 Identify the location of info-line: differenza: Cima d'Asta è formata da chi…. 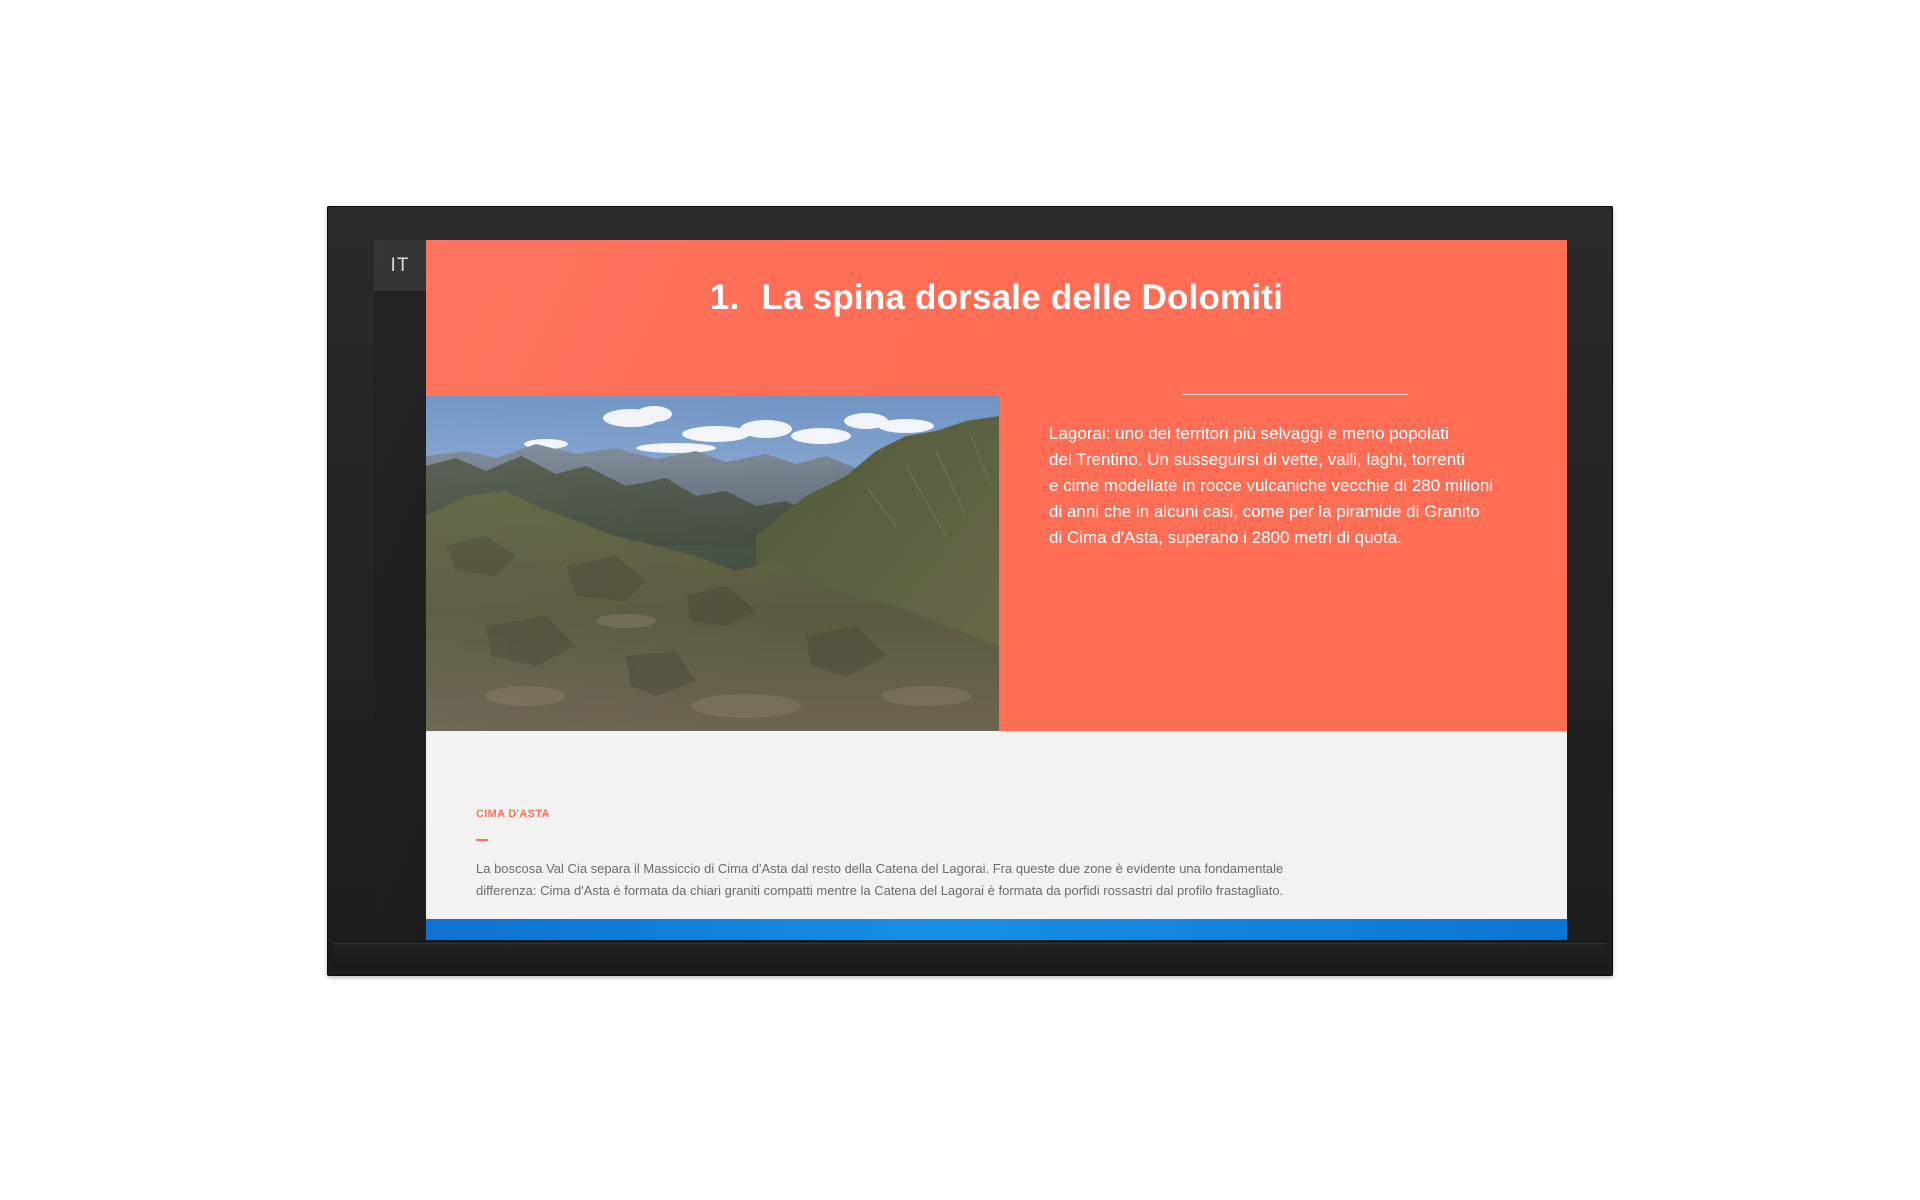
(880, 890).